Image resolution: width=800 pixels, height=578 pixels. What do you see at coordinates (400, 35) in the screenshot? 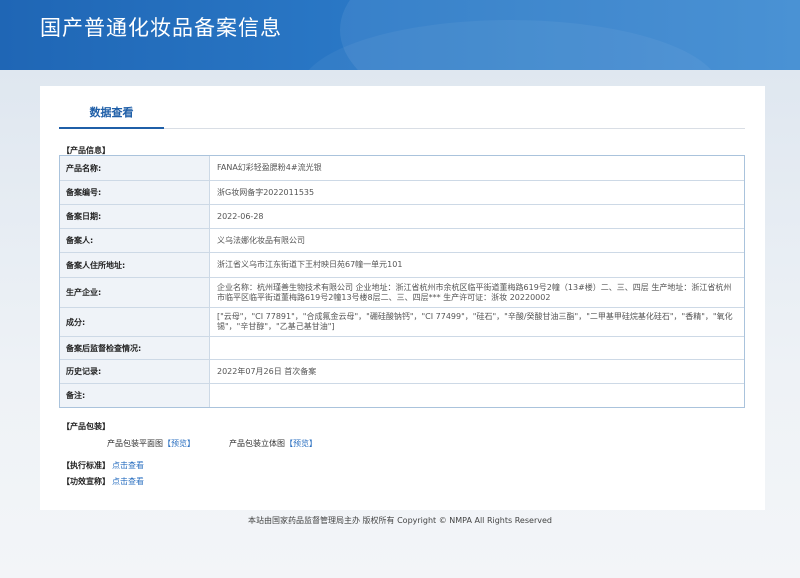
I see `page-header: 国产普通化妆品备案信息` at bounding box center [400, 35].